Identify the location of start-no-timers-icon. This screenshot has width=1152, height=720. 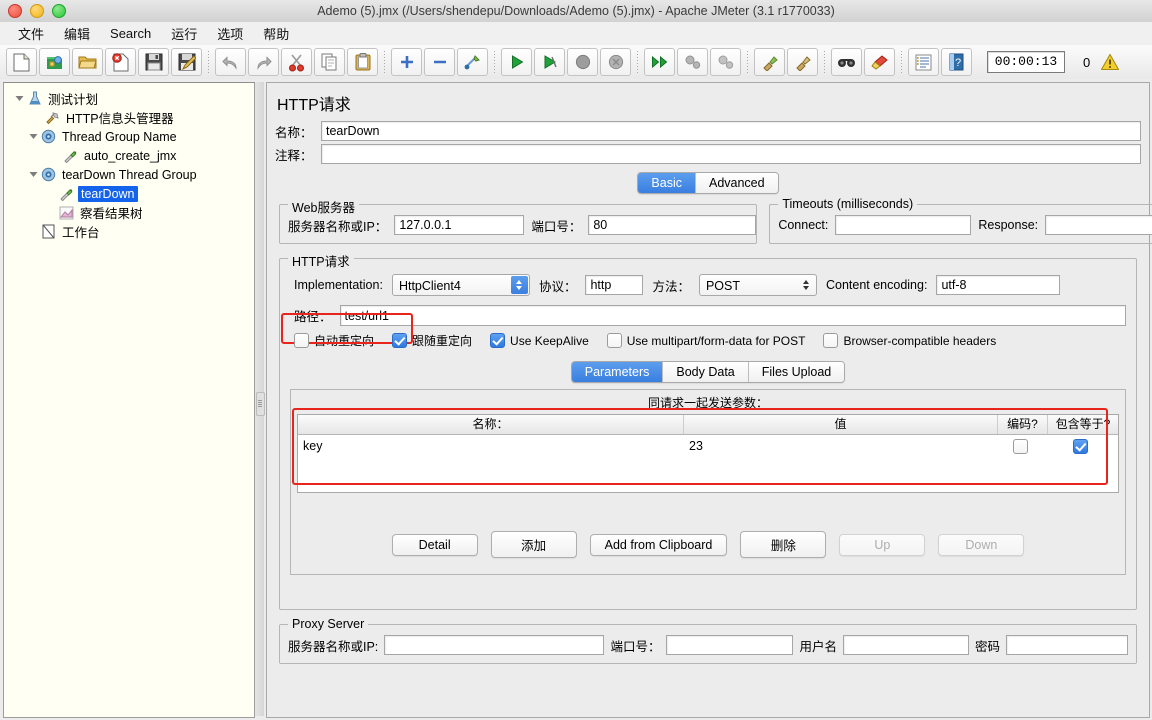
(549, 62).